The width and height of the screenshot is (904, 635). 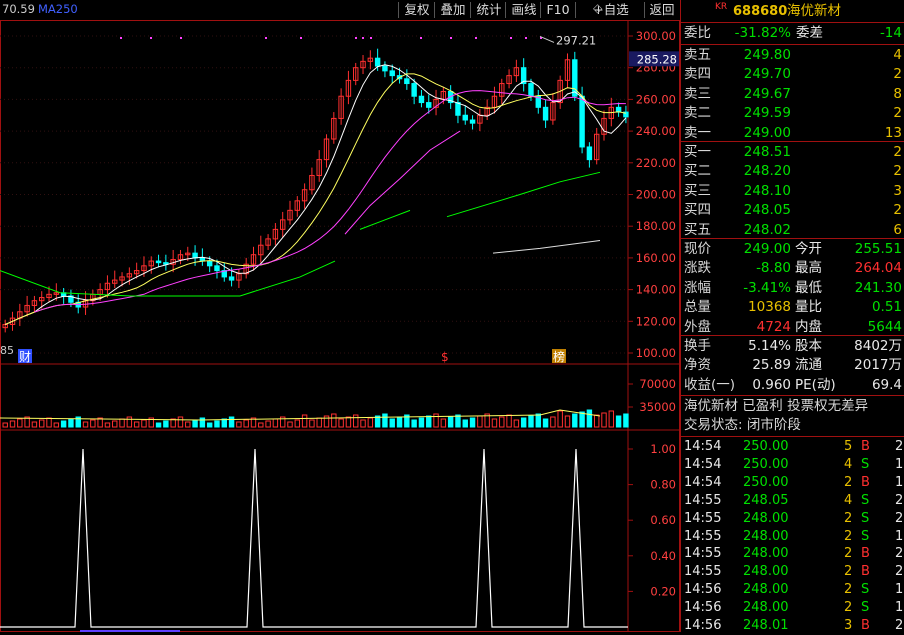 I want to click on info-line-2: 交易状态: 闭市阶段, so click(x=742, y=425).